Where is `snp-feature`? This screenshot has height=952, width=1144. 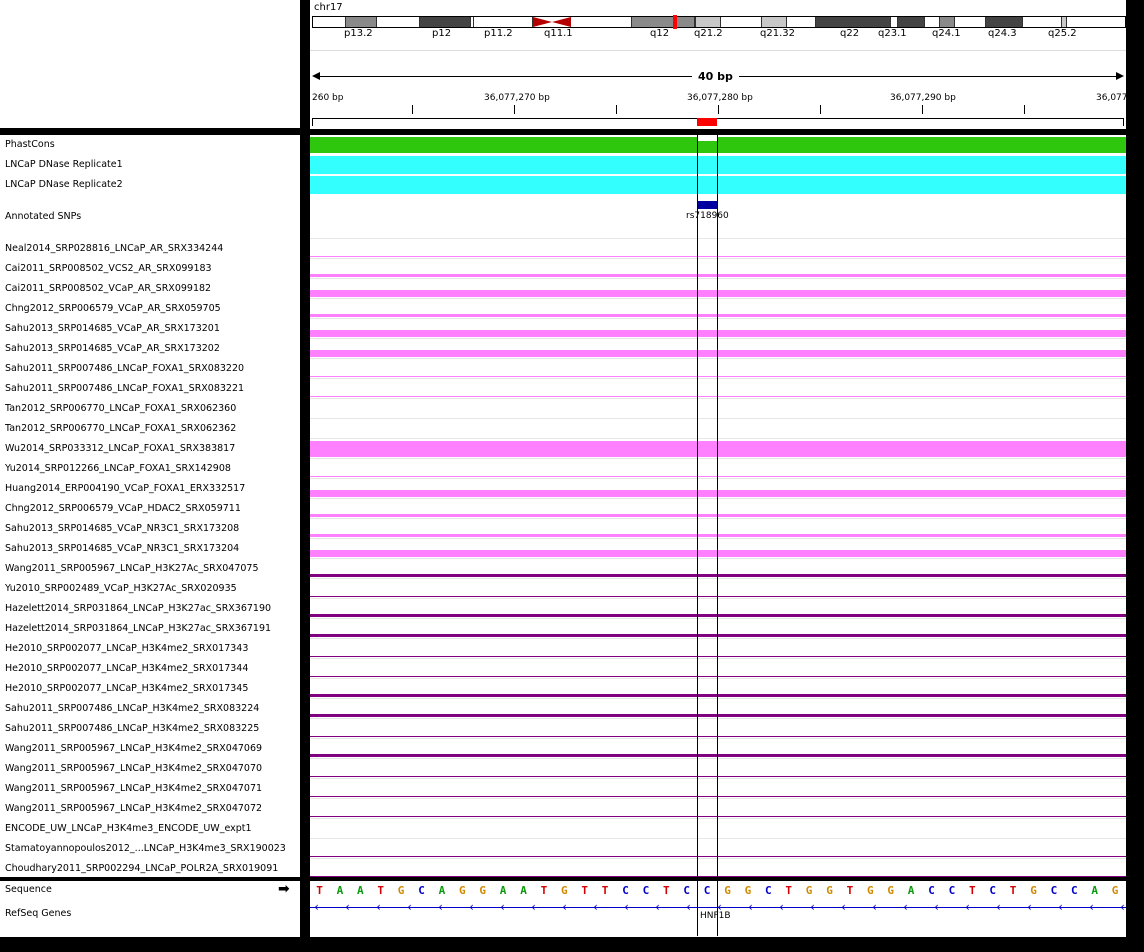
snp-feature is located at coordinates (707, 205).